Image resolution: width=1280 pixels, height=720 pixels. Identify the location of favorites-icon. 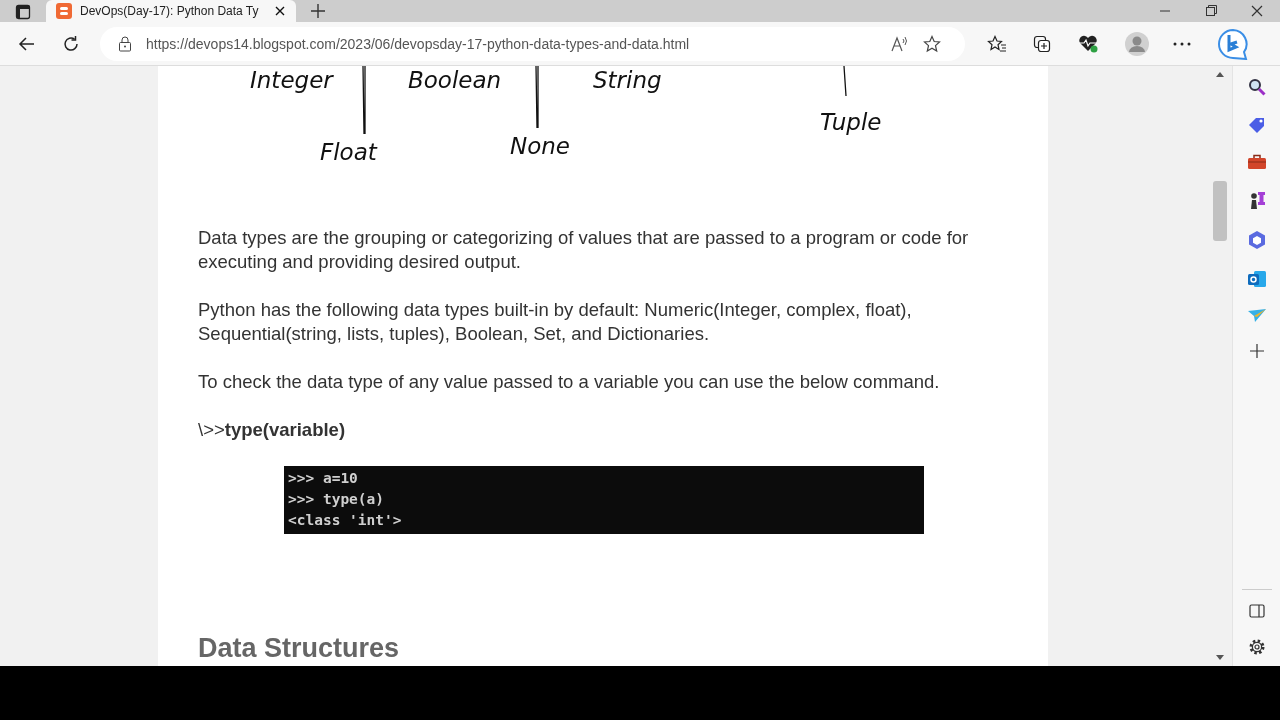
(997, 43).